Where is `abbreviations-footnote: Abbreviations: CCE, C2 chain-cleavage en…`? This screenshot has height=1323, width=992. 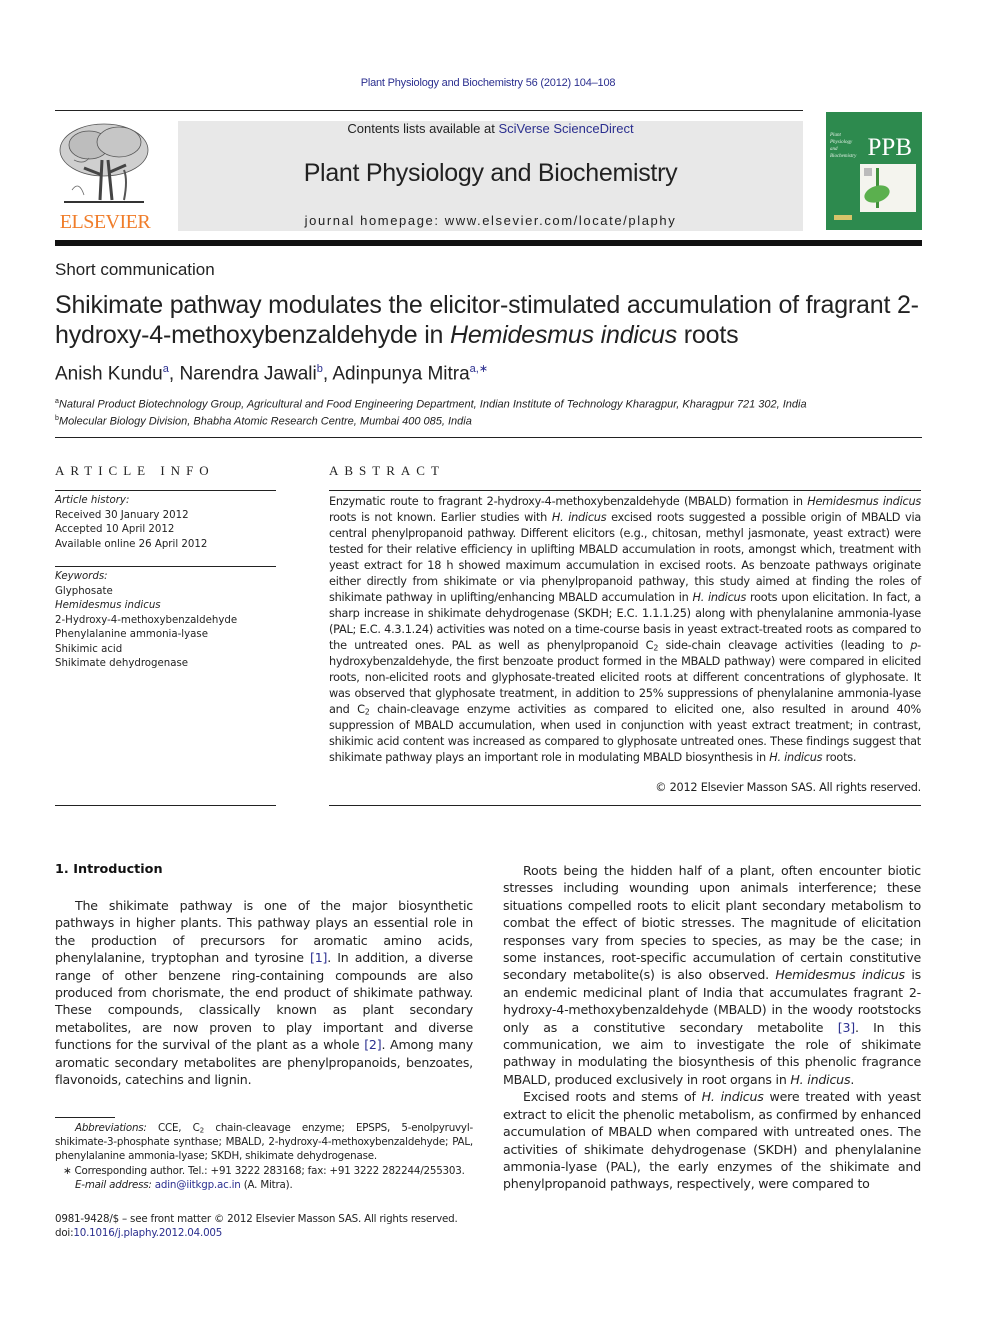 abbreviations-footnote: Abbreviations: CCE, C2 chain-cleavage en… is located at coordinates (264, 1142).